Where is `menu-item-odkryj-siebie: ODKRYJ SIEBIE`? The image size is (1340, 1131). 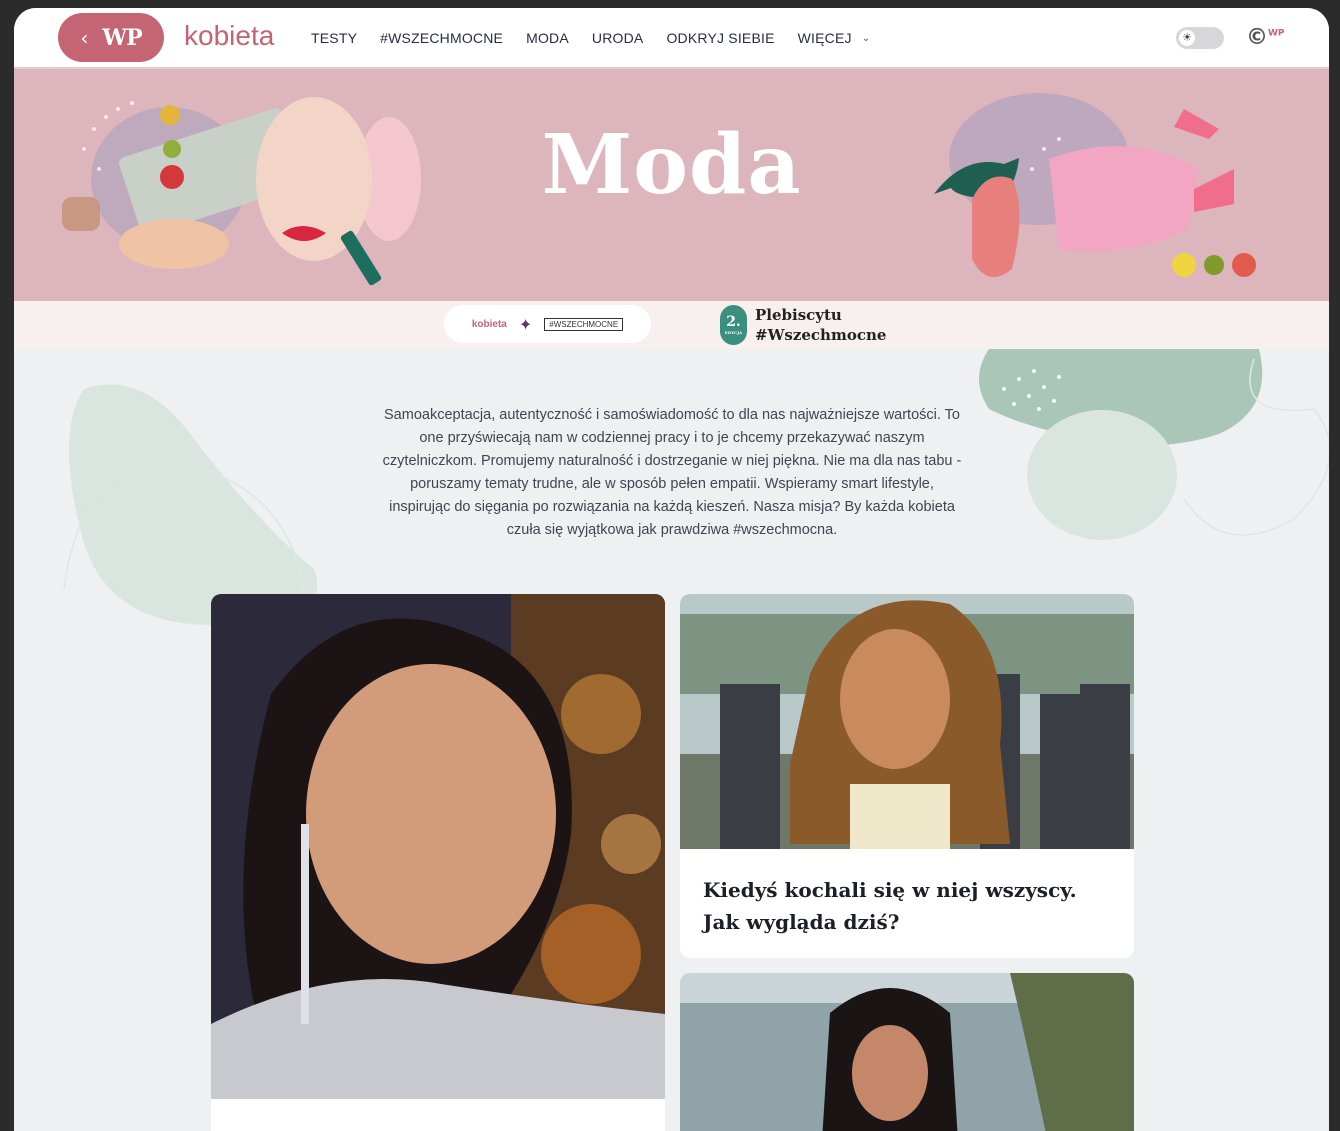 menu-item-odkryj-siebie: ODKRYJ SIEBIE is located at coordinates (720, 38).